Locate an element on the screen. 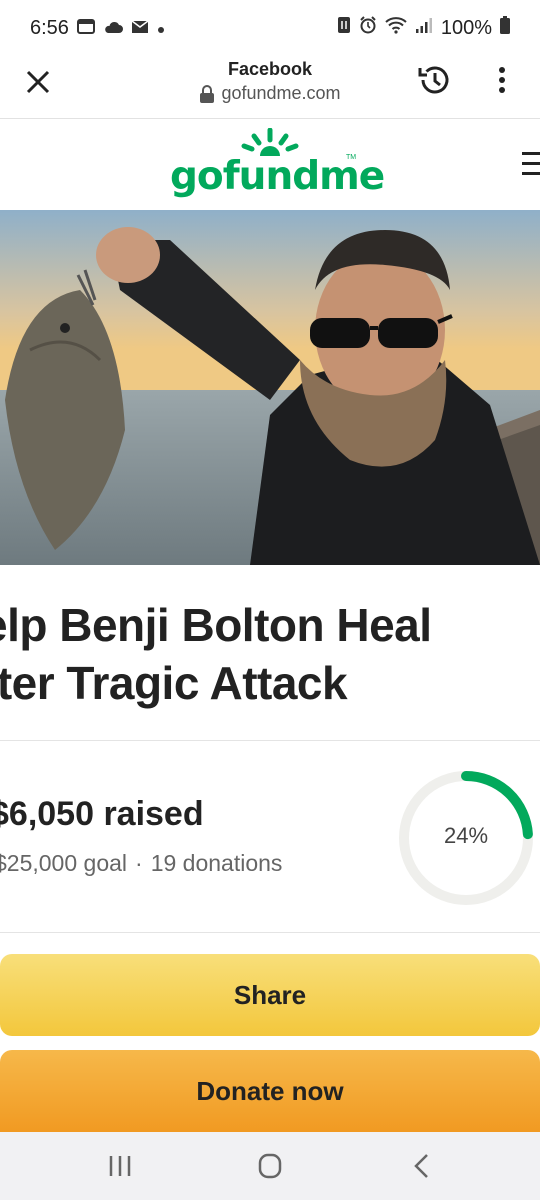 This screenshot has height=1200, width=540. home-button is located at coordinates (270, 1166).